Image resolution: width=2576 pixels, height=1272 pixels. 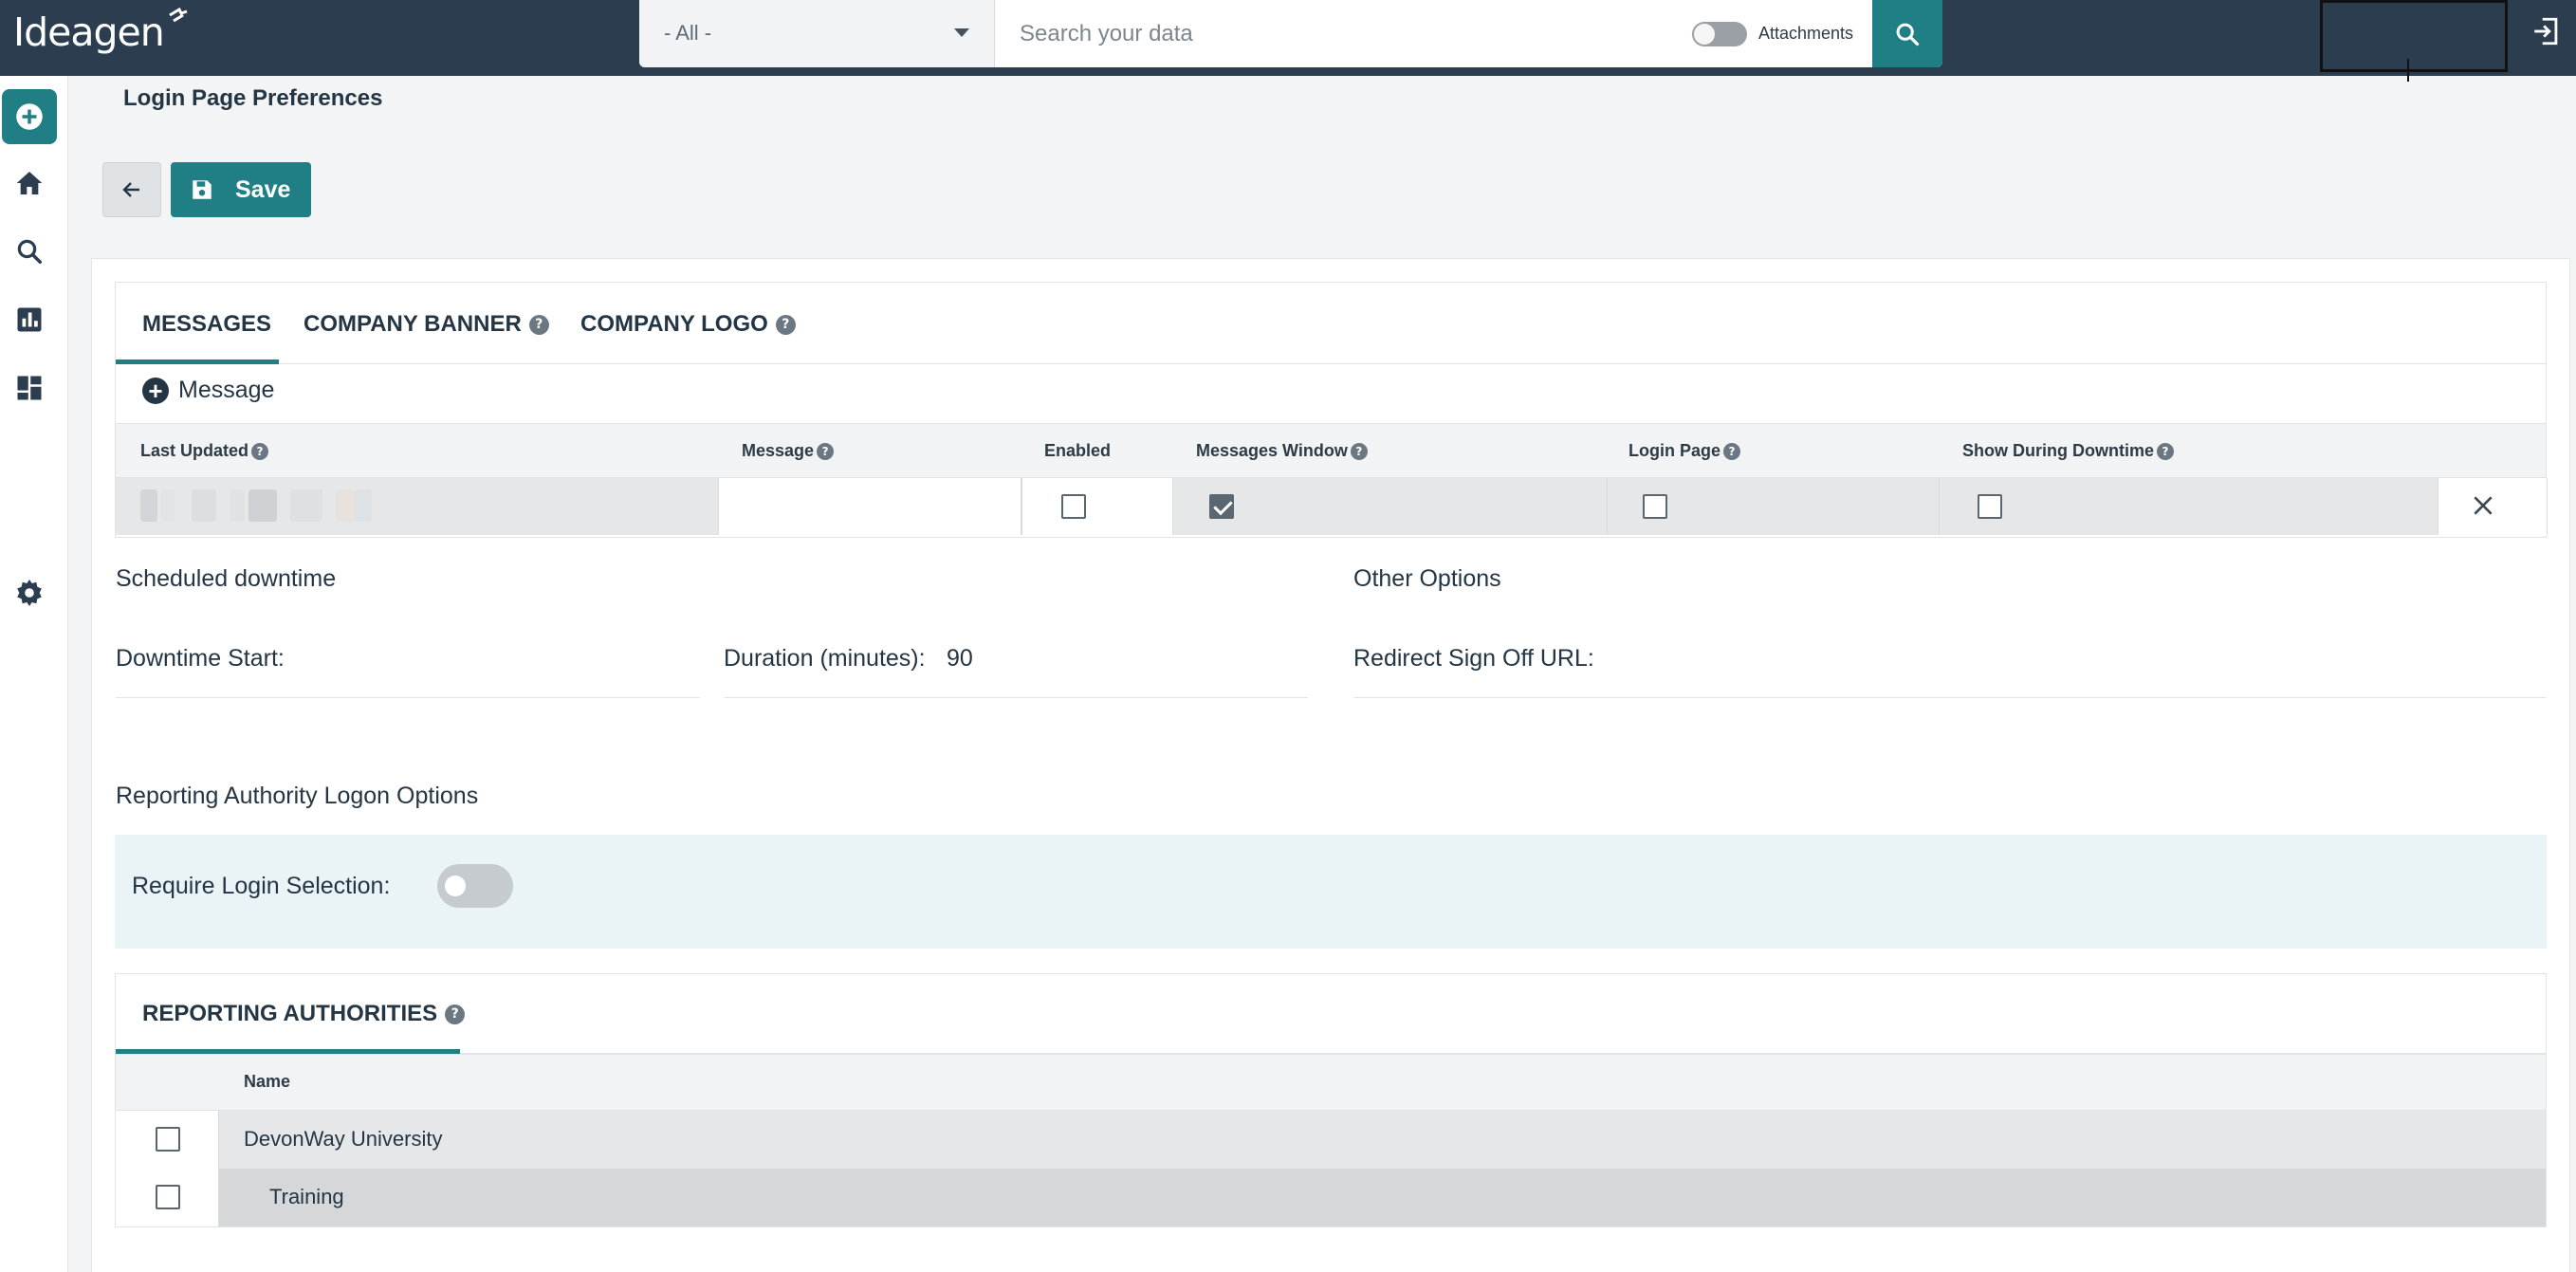 What do you see at coordinates (961, 33) in the screenshot?
I see `chevron-down-icon` at bounding box center [961, 33].